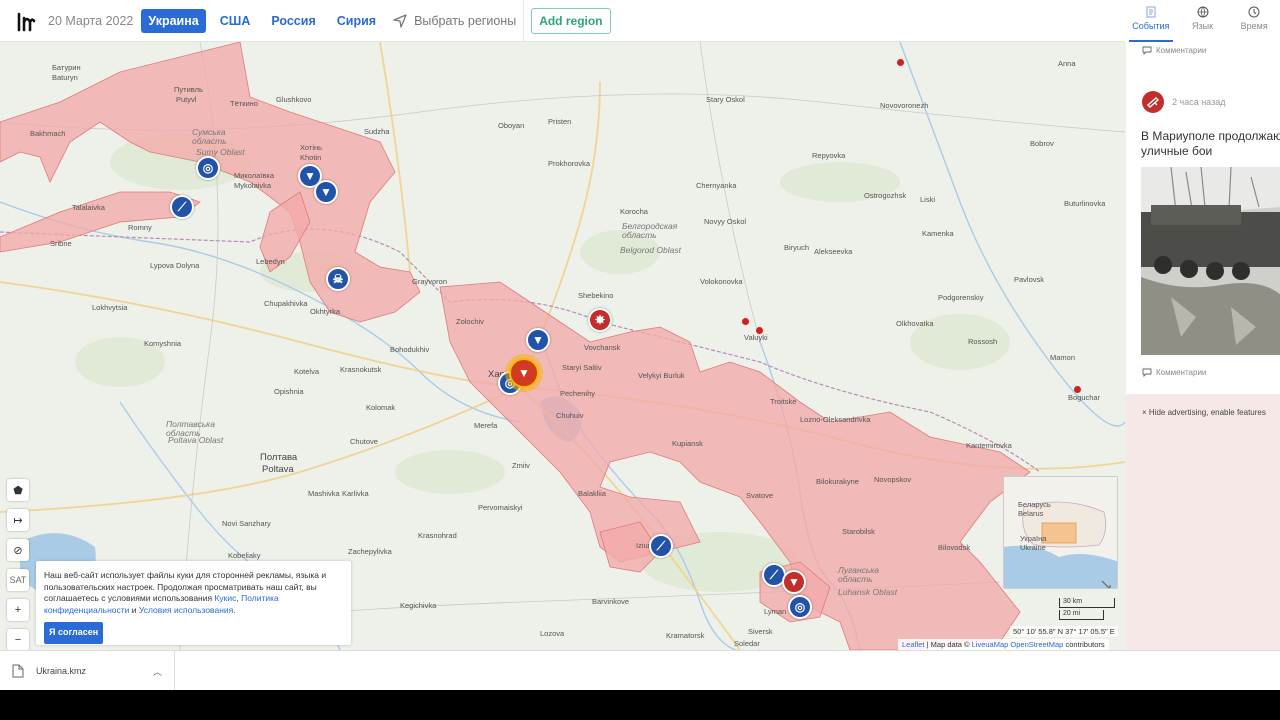 The height and width of the screenshot is (720, 1280). Describe the element at coordinates (634, 211) in the screenshot. I see `place-label-korocha: Korocha` at that location.